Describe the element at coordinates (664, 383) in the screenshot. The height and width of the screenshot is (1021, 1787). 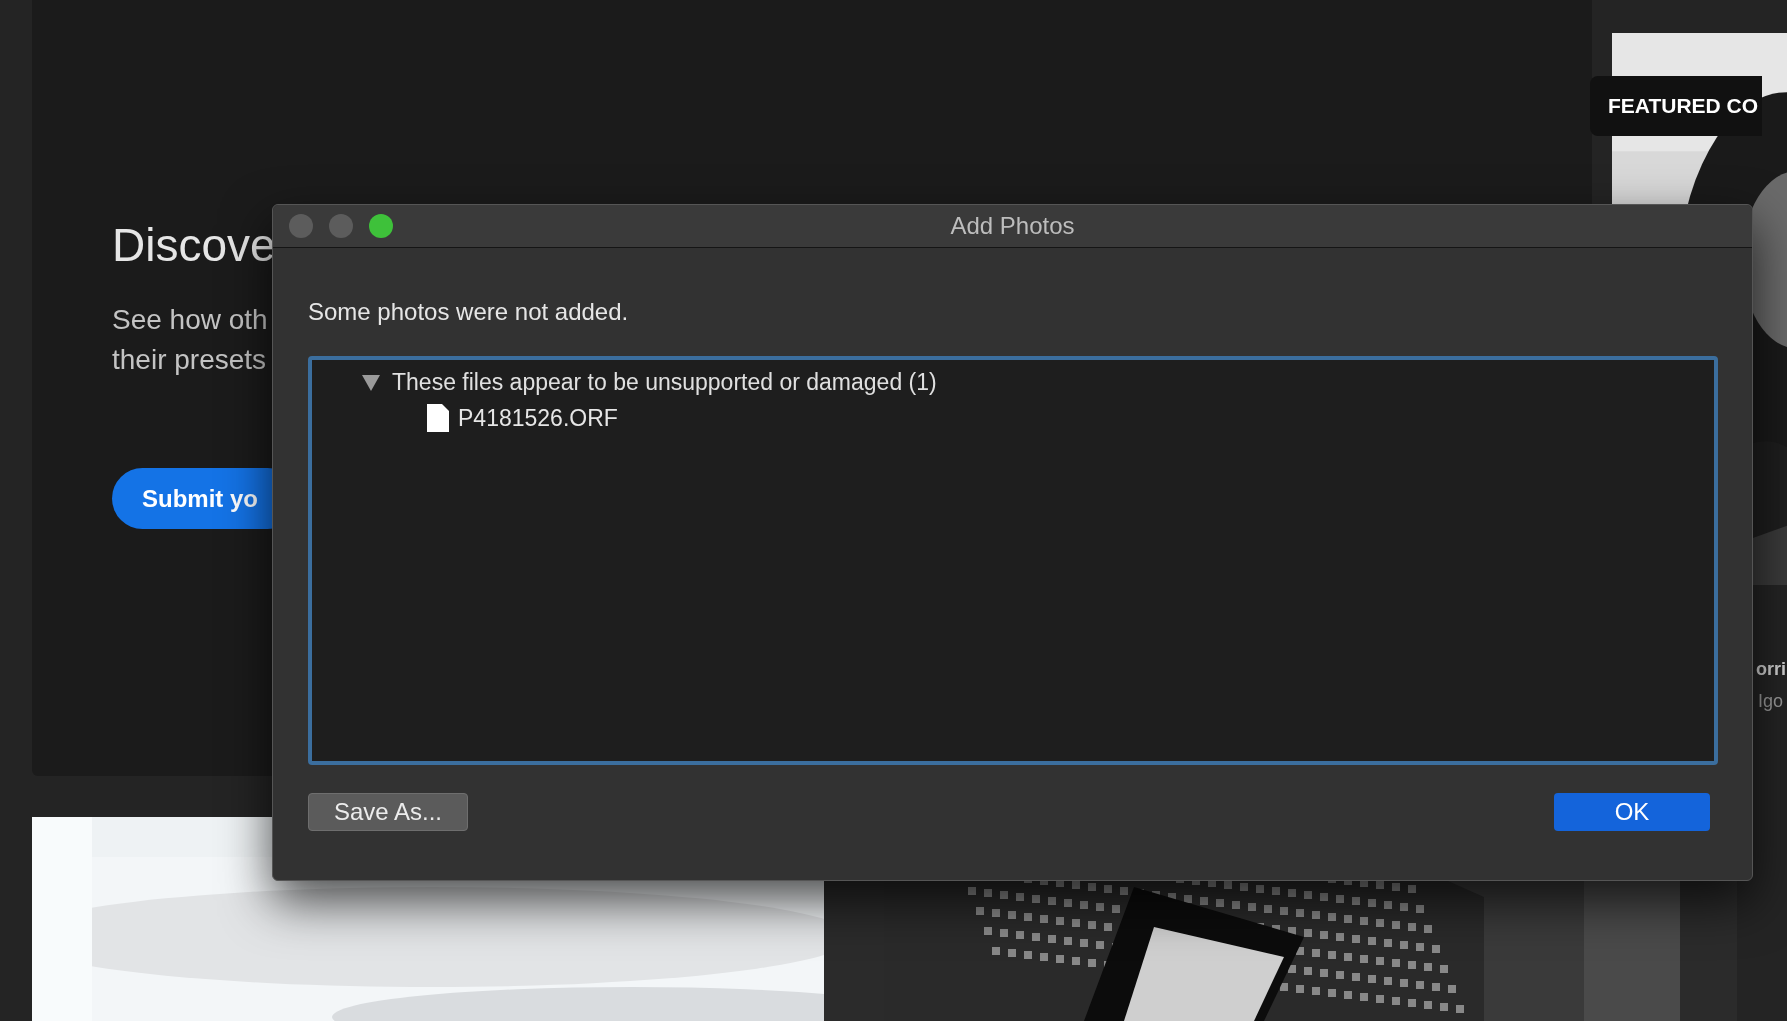
I see `group-label: These files appear to be unsupported or damaged (1)` at that location.